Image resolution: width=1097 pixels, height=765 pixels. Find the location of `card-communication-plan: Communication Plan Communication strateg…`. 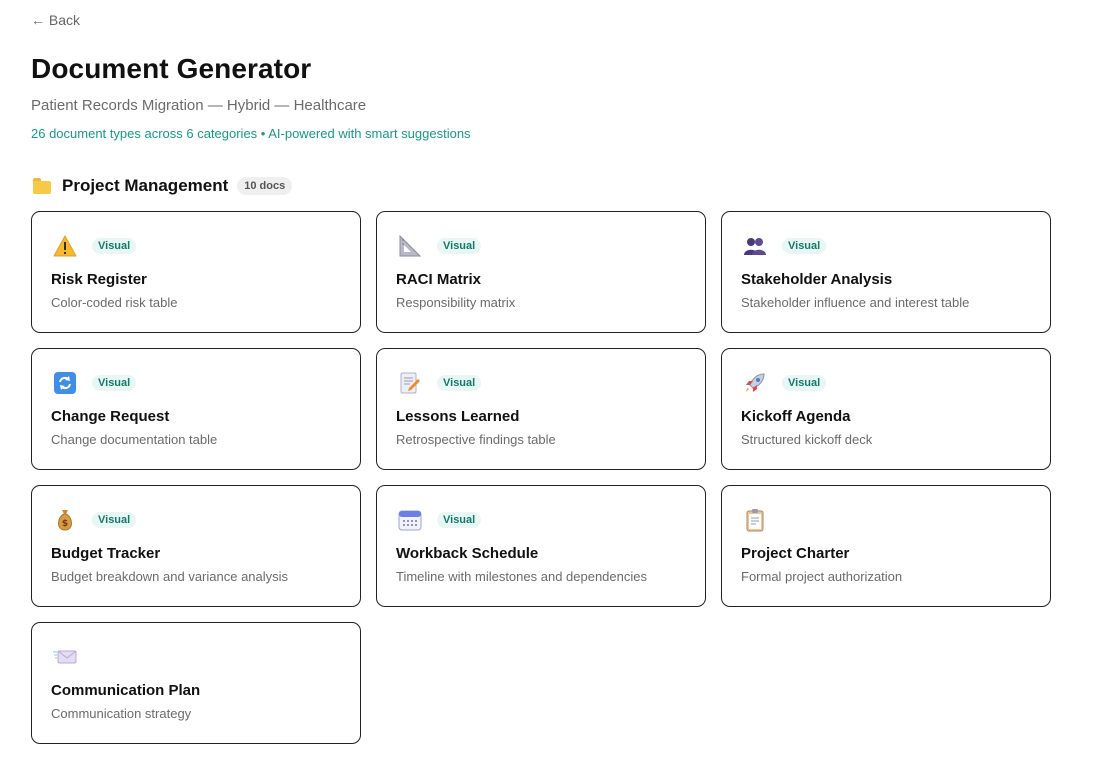

card-communication-plan: Communication Plan Communication strateg… is located at coordinates (196, 683).